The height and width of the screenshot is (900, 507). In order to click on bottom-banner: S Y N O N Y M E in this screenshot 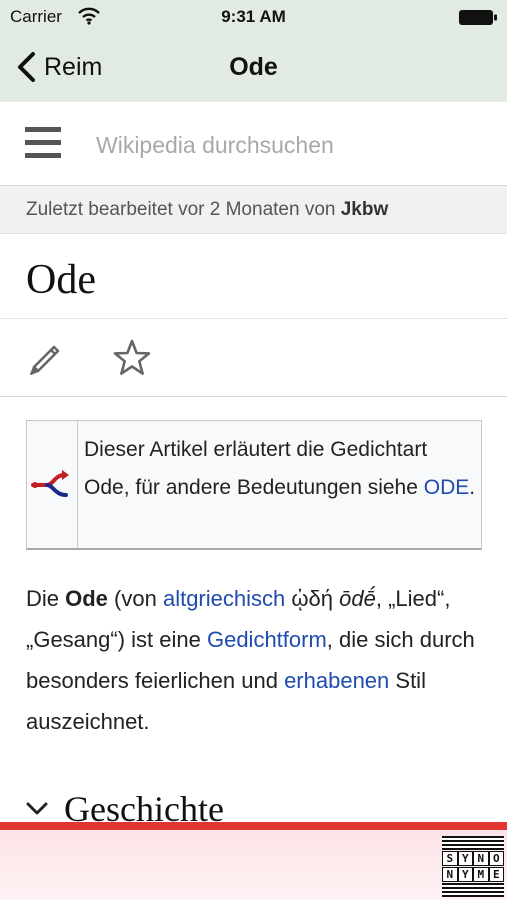, I will do `click(253, 861)`.